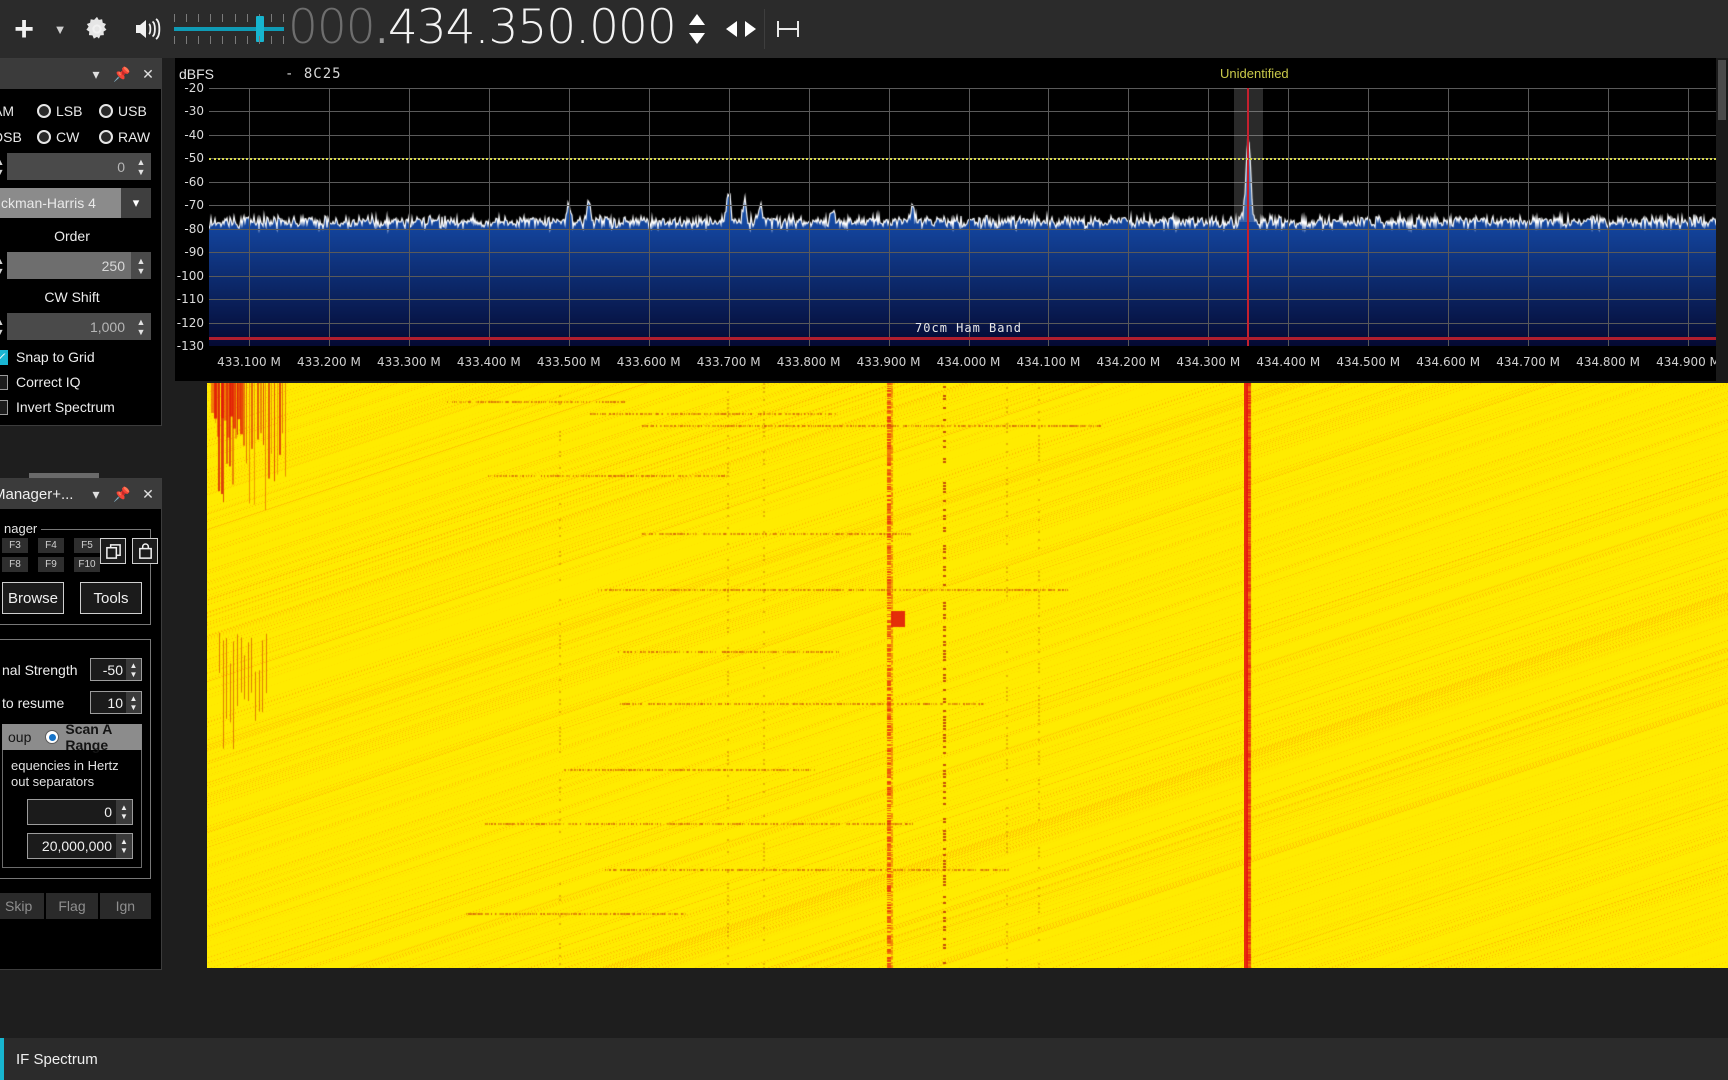  What do you see at coordinates (33, 598) in the screenshot?
I see `browse-button: Browse` at bounding box center [33, 598].